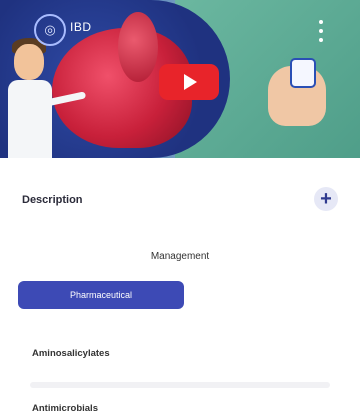 The image size is (360, 416). What do you see at coordinates (52, 200) in the screenshot?
I see `description-label: Description` at bounding box center [52, 200].